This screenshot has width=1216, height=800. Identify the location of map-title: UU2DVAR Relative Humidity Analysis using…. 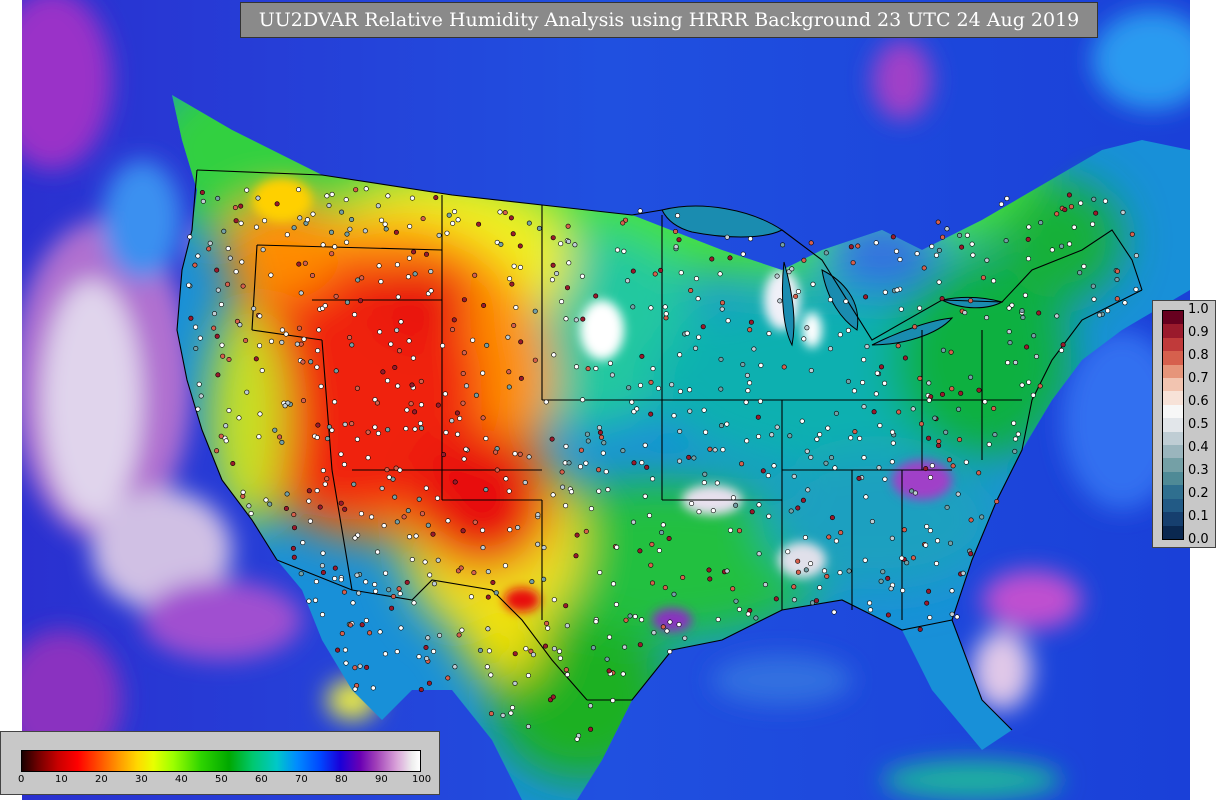
(669, 20).